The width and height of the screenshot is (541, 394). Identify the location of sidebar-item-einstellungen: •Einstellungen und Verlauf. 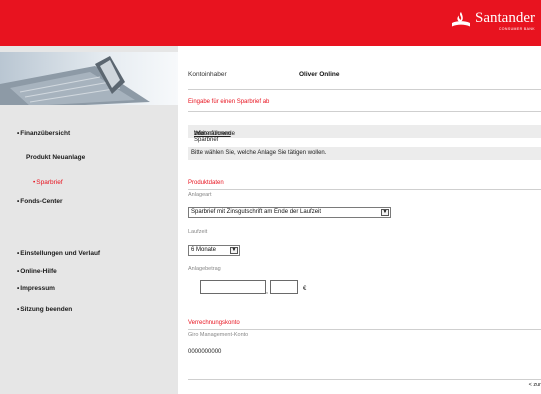
(58, 253).